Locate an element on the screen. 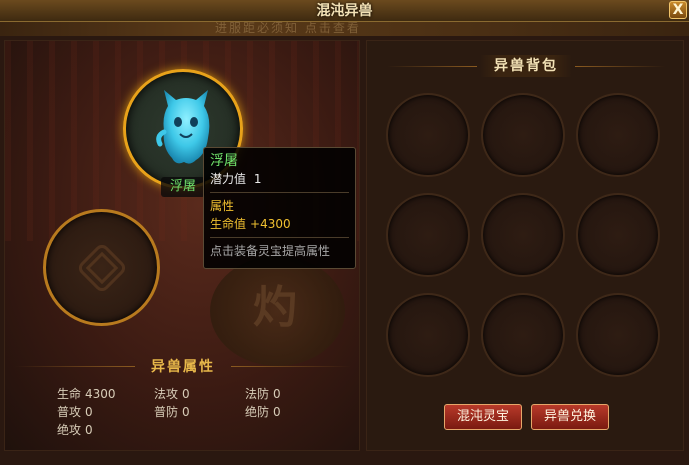  banner-strip: 进服距必须知 点击查看 is located at coordinates (344, 29).